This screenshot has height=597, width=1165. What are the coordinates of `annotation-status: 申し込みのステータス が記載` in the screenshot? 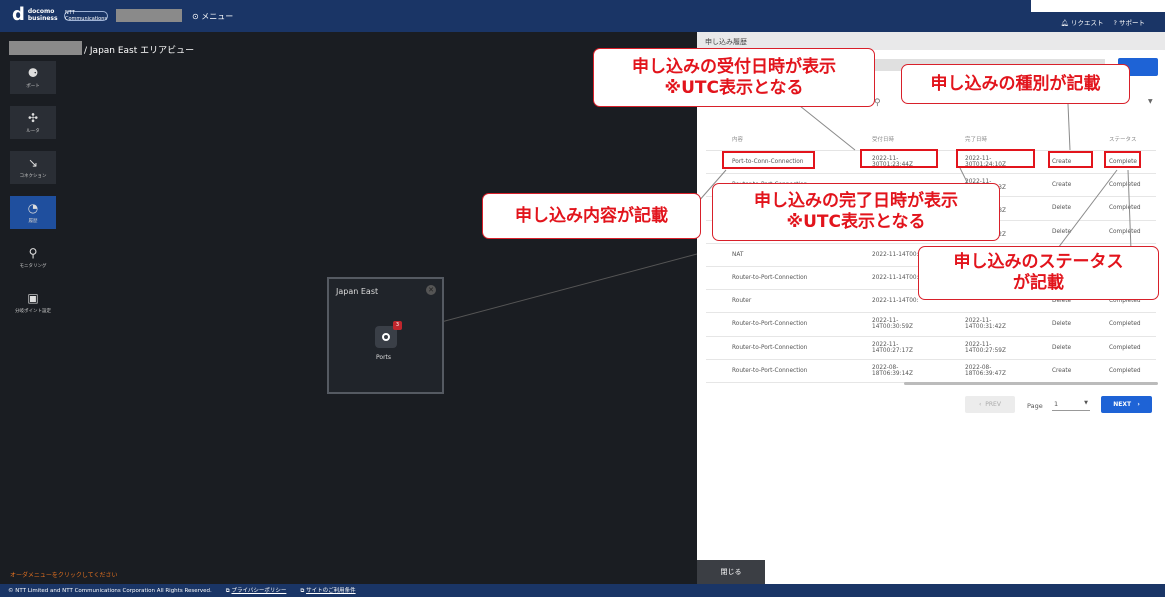 It's located at (1038, 273).